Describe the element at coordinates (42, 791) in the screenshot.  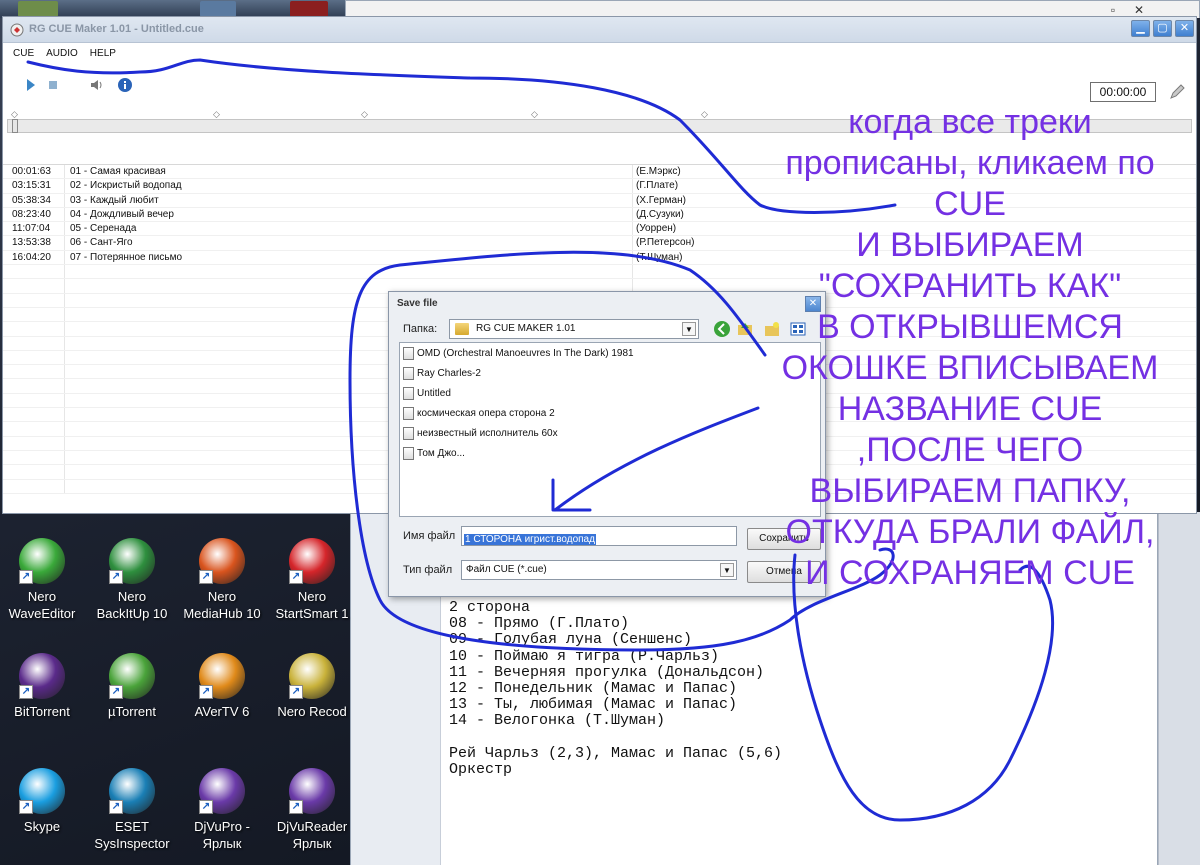
I see `skype-icon: ↗` at that location.